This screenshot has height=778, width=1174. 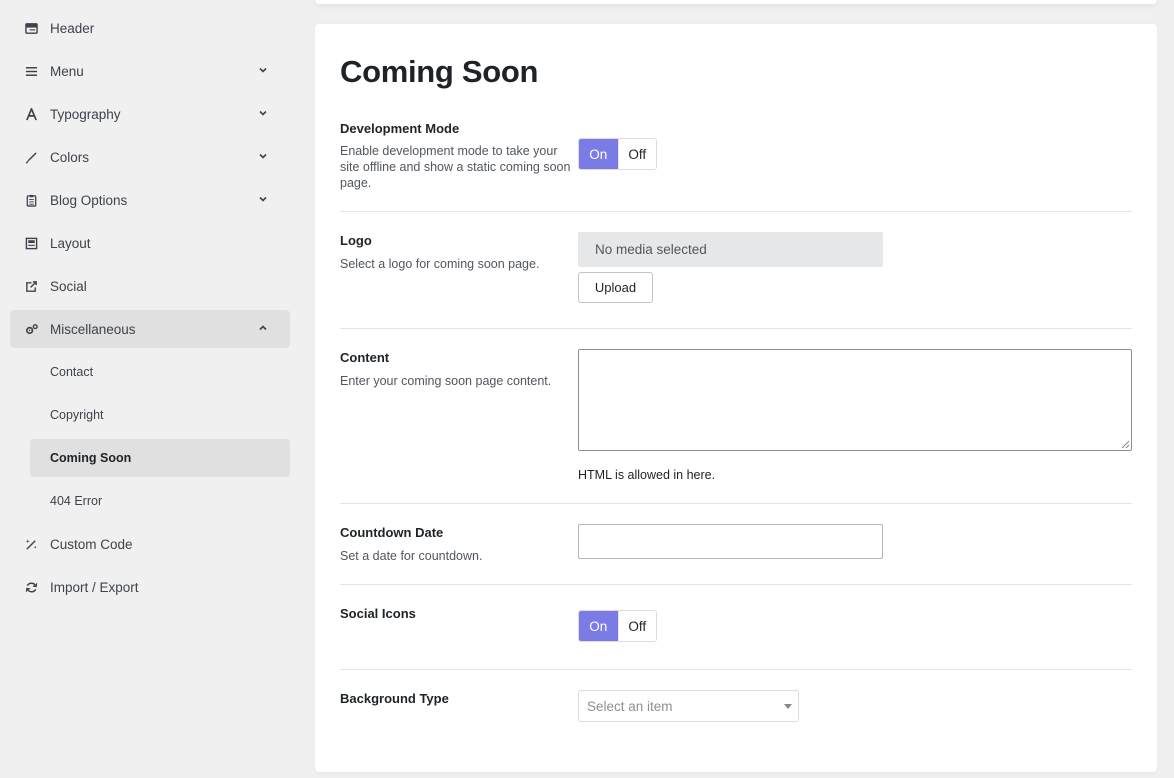 What do you see at coordinates (150, 587) in the screenshot?
I see `sidebar-item-import-export: Import / Export` at bounding box center [150, 587].